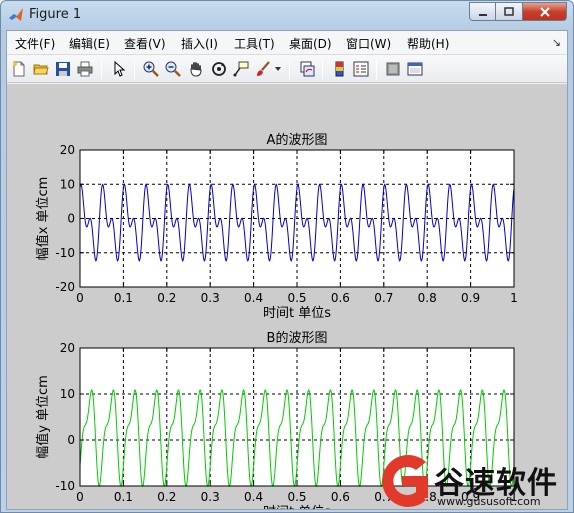 This screenshot has height=513, width=574. I want to click on rotate-3d-button, so click(219, 69).